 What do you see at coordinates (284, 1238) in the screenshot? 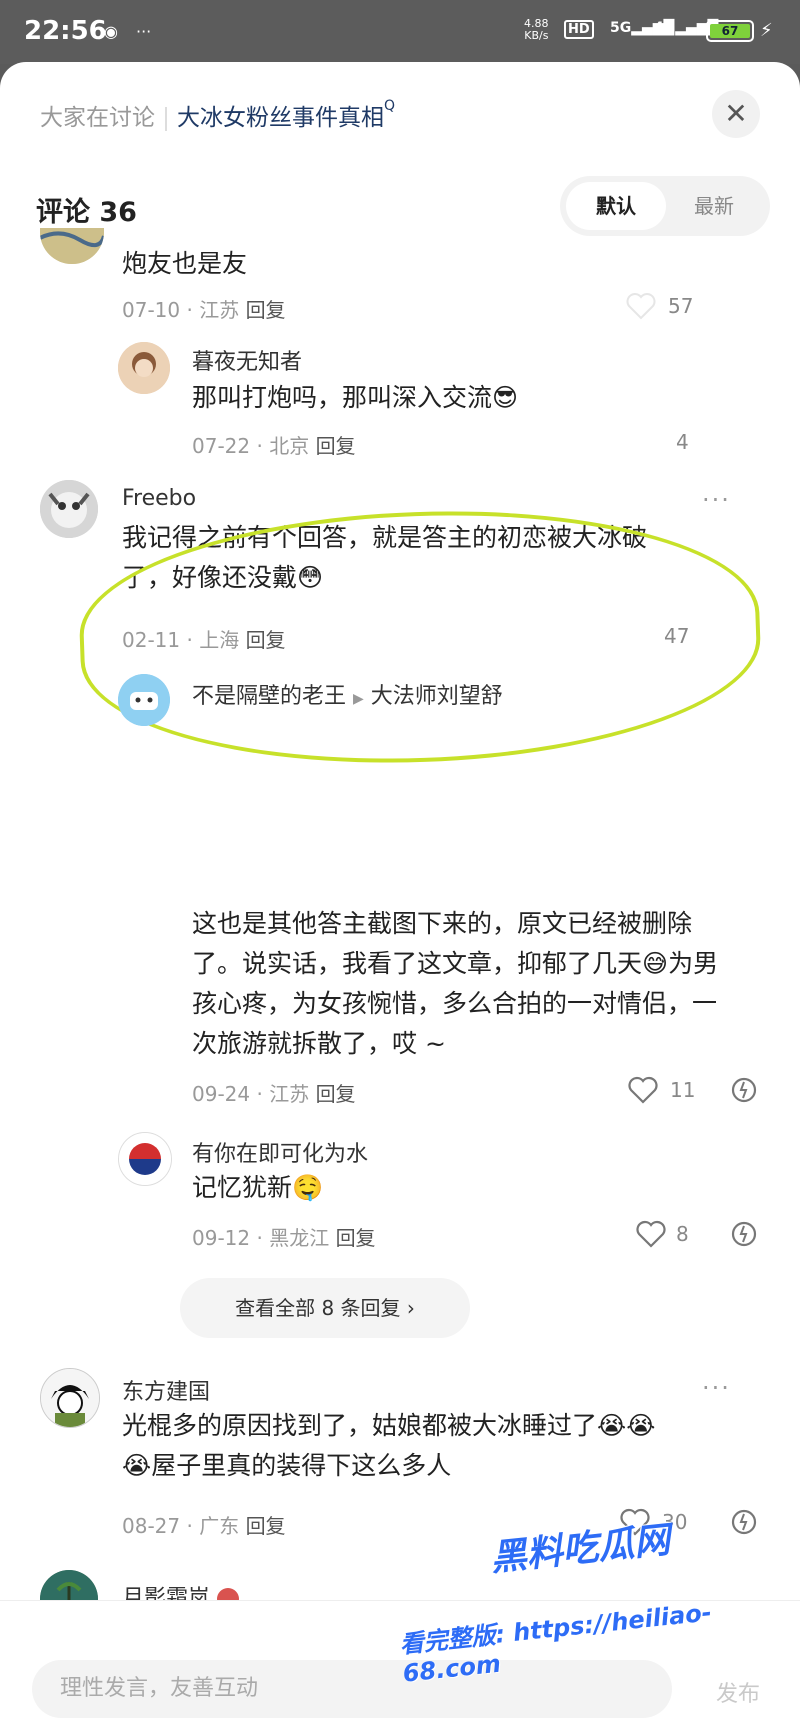
I see `comment-meta: 09-12 · 黑龙江 回复` at bounding box center [284, 1238].